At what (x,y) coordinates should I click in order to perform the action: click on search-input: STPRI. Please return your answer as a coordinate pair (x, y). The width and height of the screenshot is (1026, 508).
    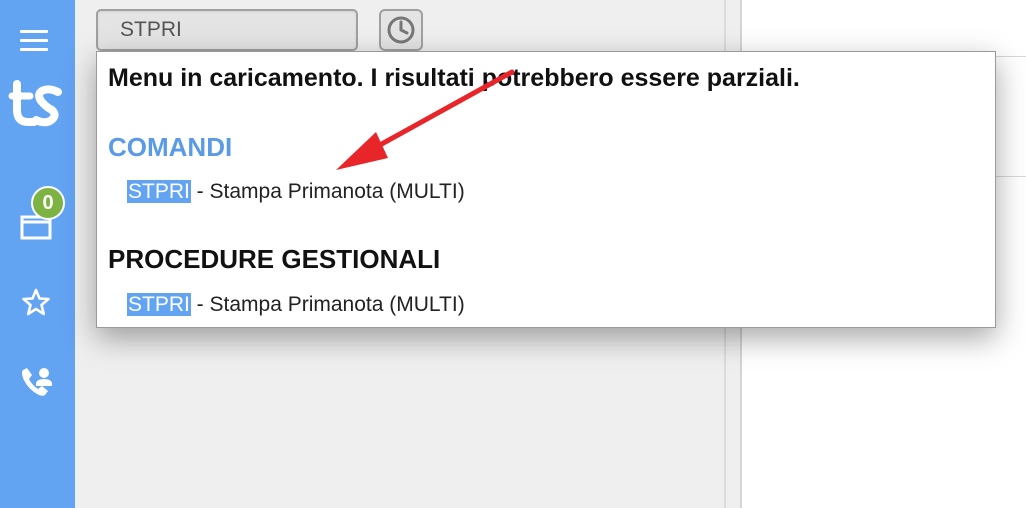
    Looking at the image, I should click on (227, 30).